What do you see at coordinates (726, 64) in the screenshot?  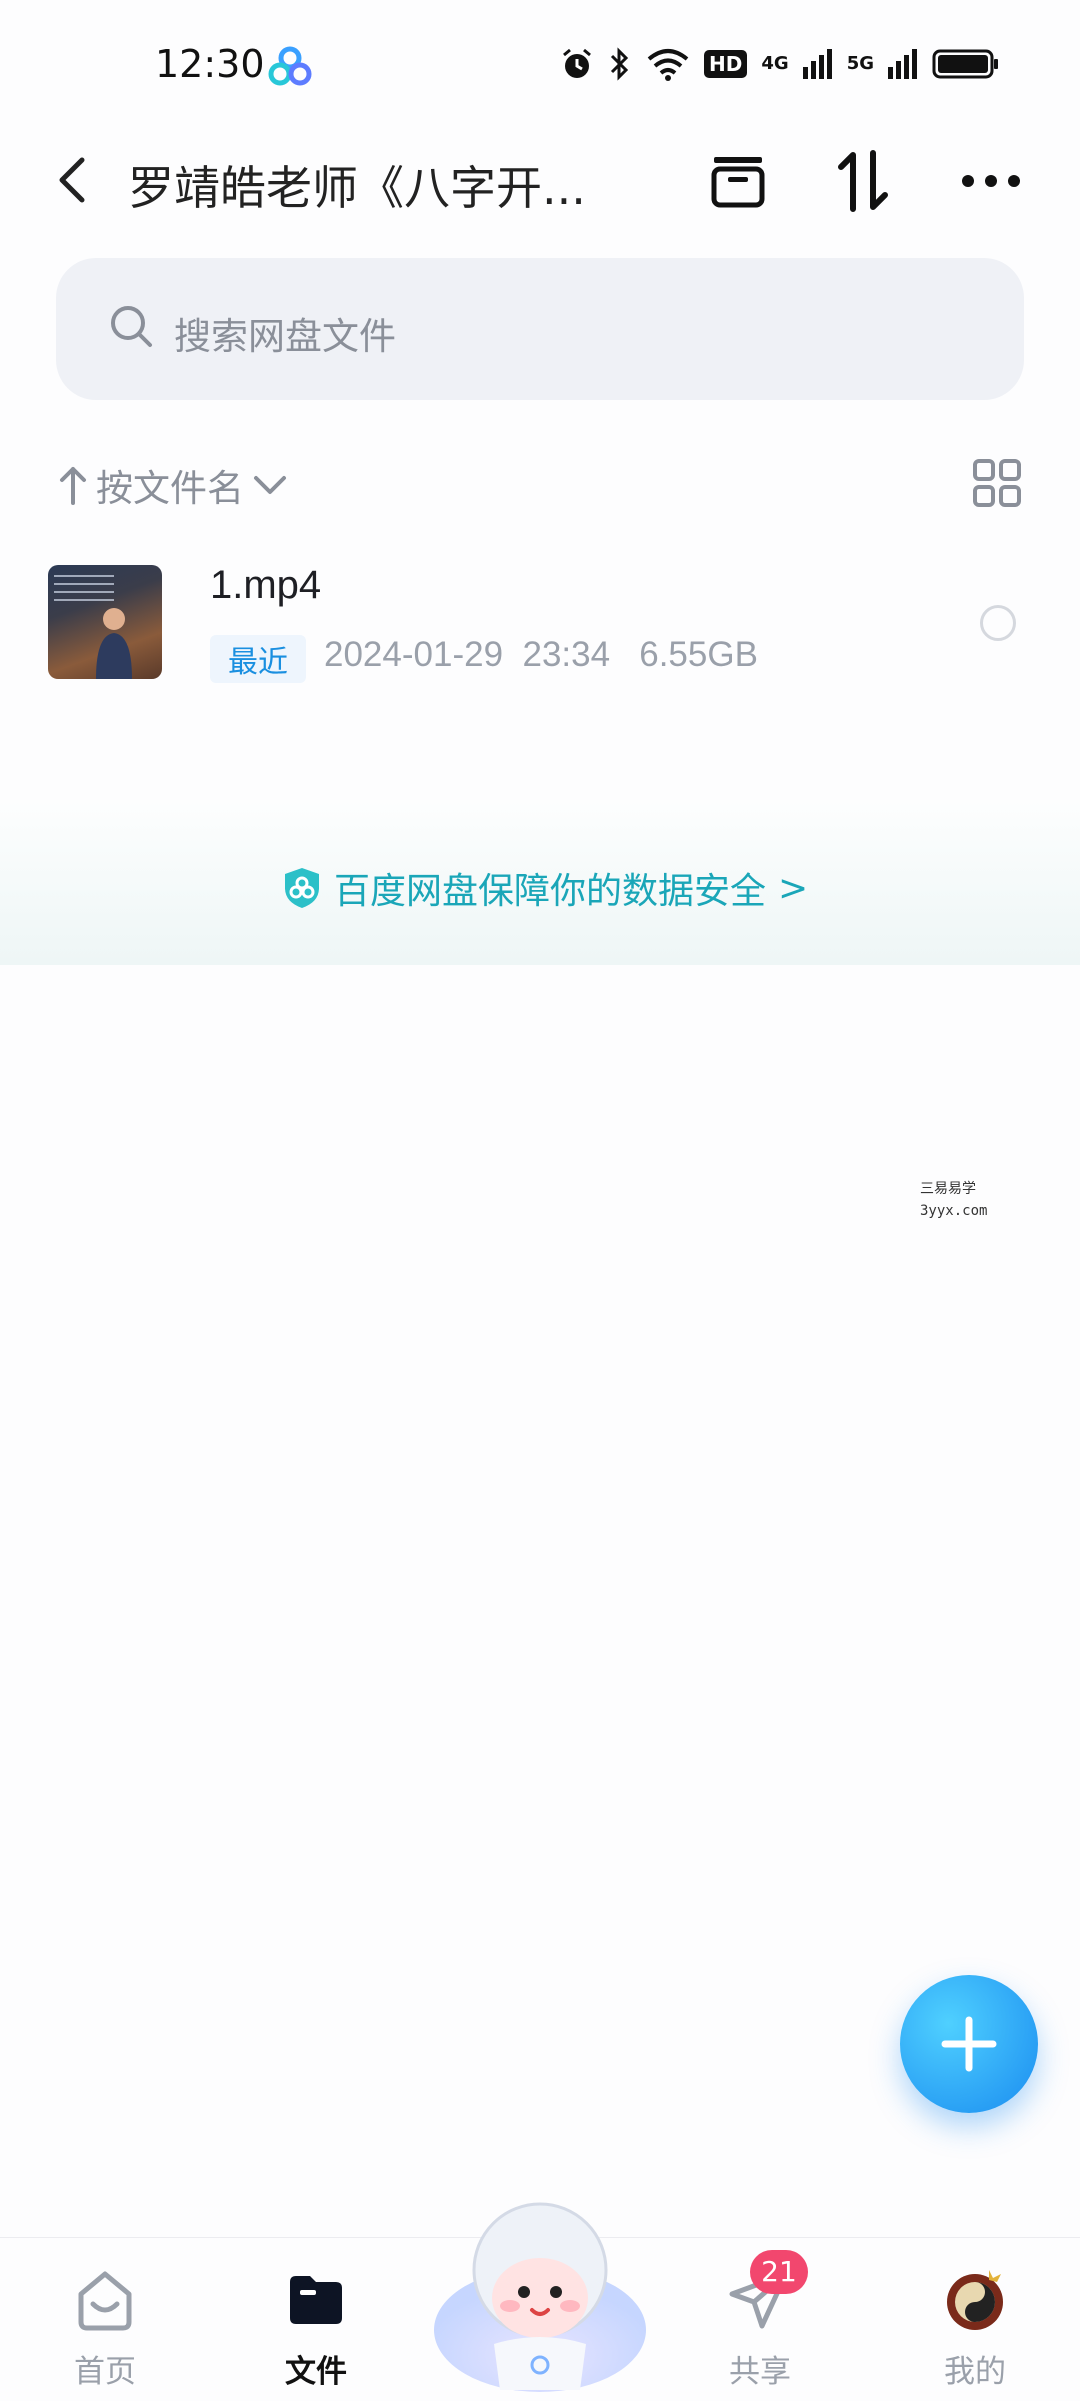 I see `hd-voice-icon: HD` at bounding box center [726, 64].